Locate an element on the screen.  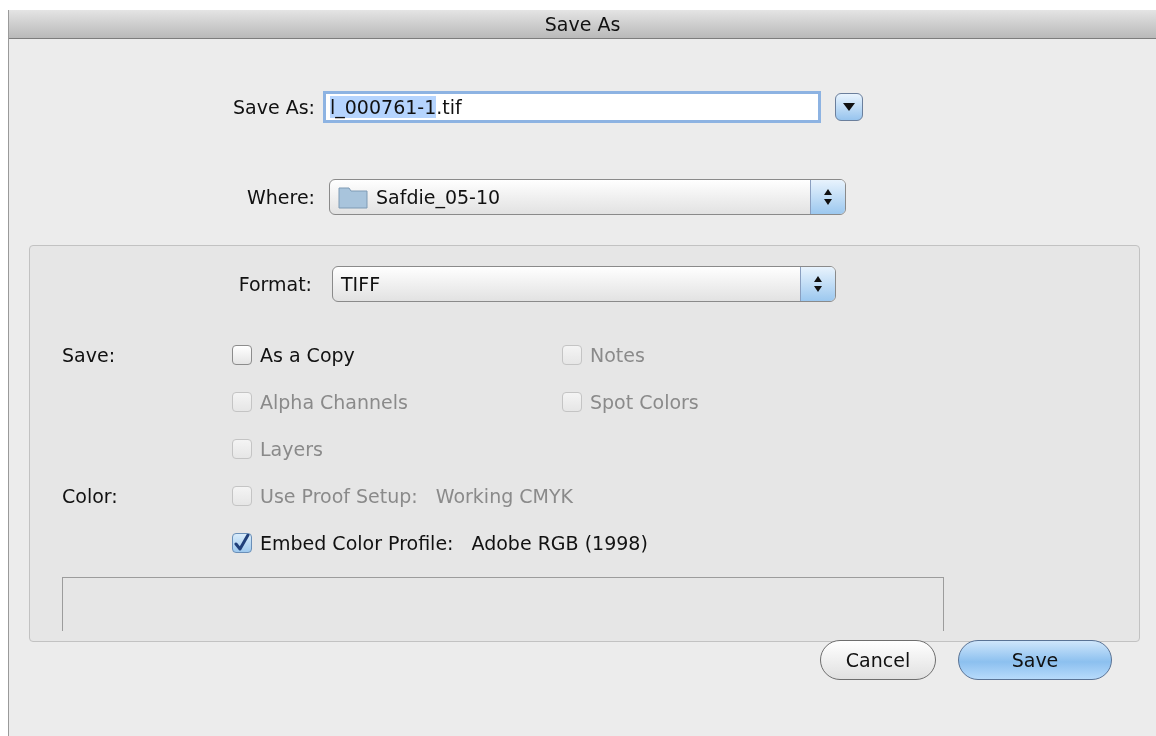
group-label: Color: is located at coordinates (90, 496).